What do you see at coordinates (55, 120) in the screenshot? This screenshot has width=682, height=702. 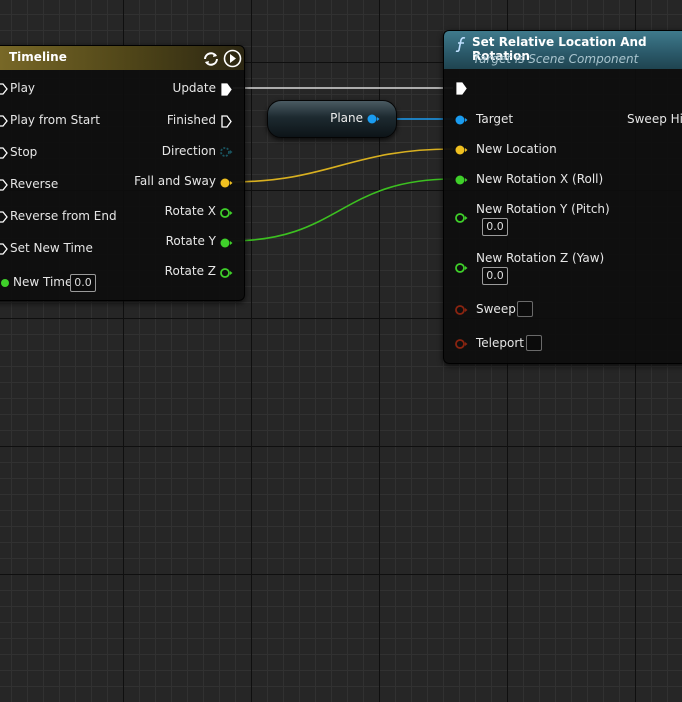 I see `input-play-from-start: Play from Start` at bounding box center [55, 120].